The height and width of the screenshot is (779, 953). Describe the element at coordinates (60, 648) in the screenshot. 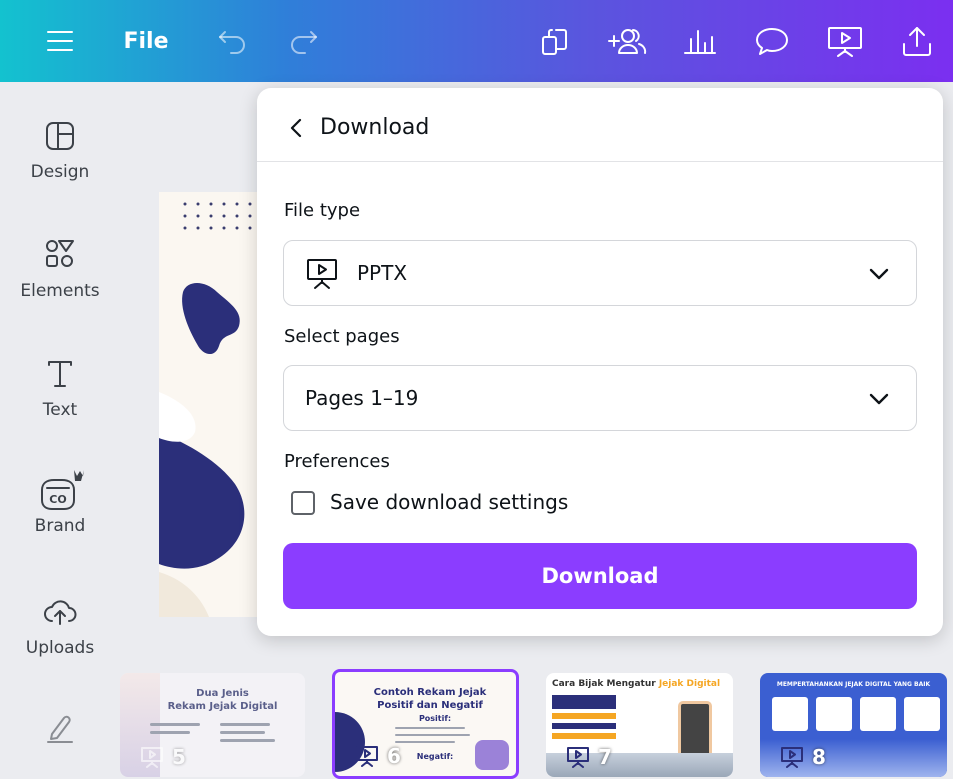

I see `sidebar-item-label: Uploads` at that location.